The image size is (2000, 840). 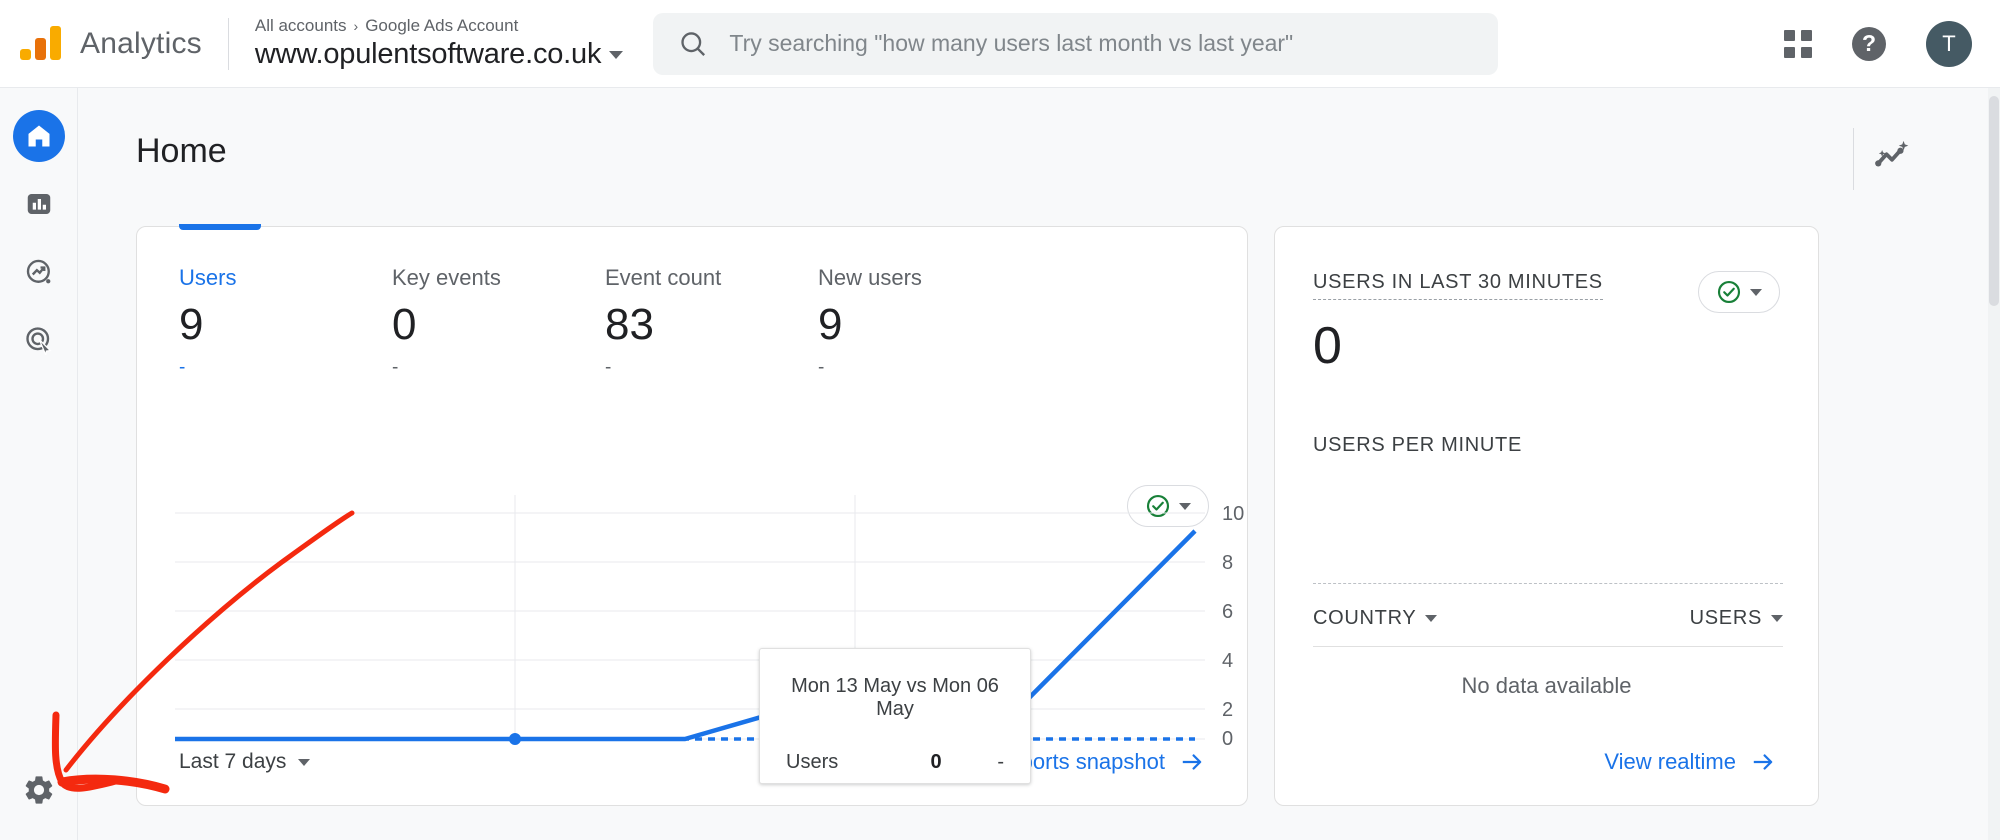 What do you see at coordinates (1418, 445) in the screenshot?
I see `users-per-minute-label: USERS PER MINUTE` at bounding box center [1418, 445].